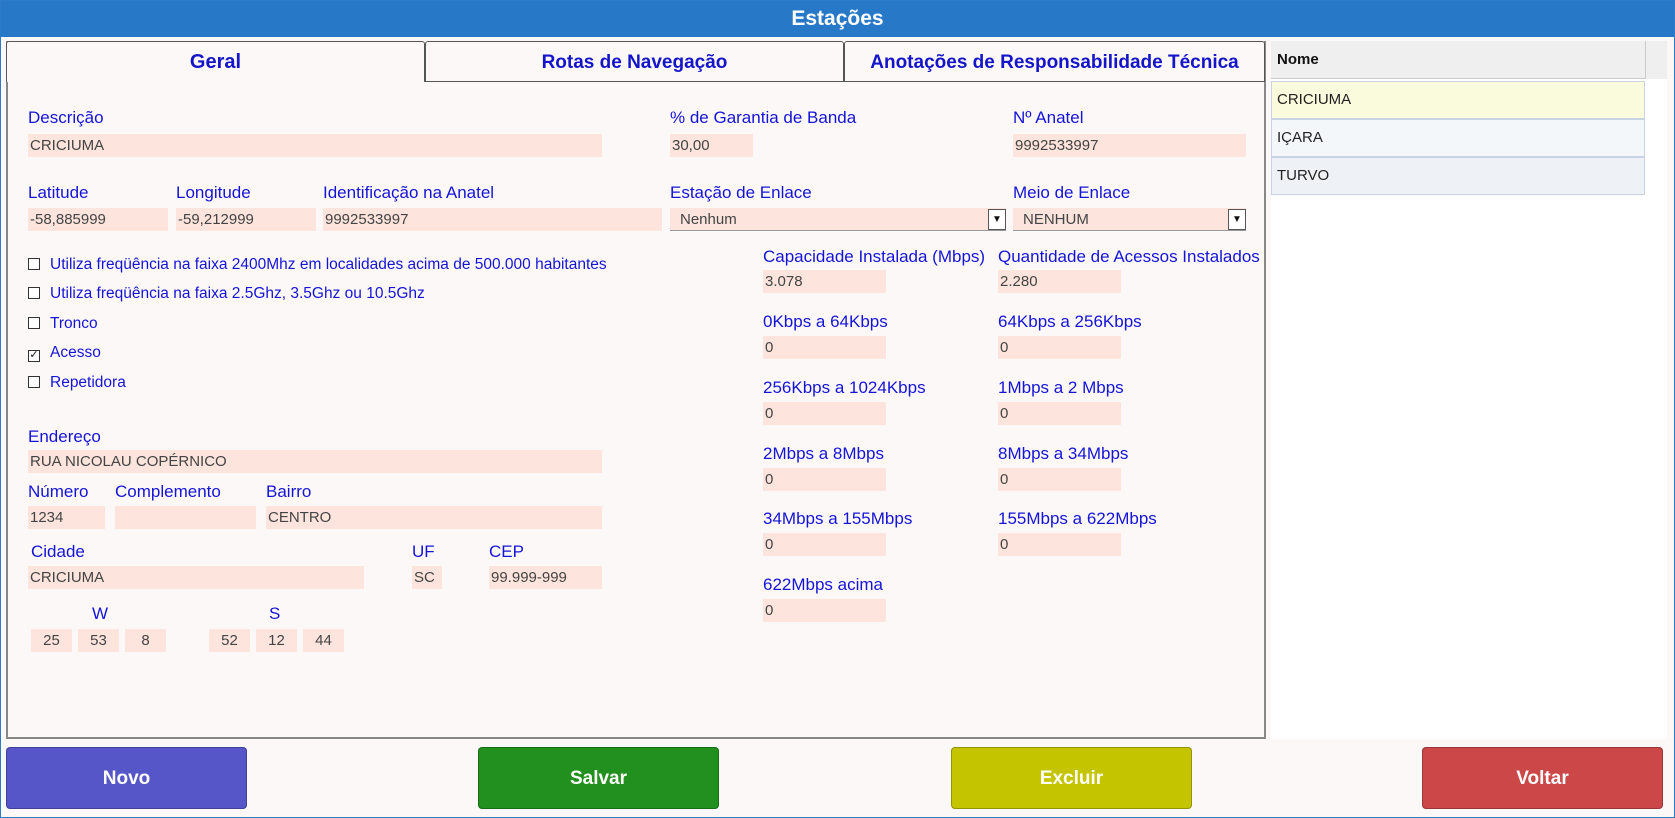 The height and width of the screenshot is (818, 1675). Describe the element at coordinates (825, 321) in the screenshot. I see `faixa-0-64-label: 0Kbps a 64Kbps` at that location.